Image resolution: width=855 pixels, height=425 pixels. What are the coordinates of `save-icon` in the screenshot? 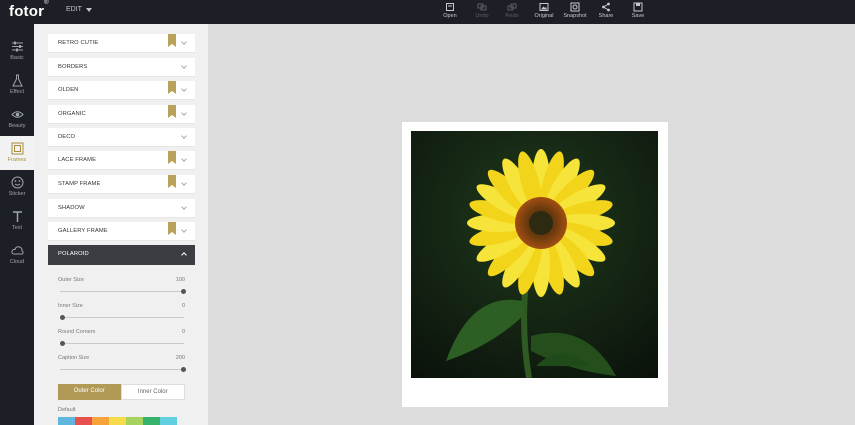 It's located at (638, 7).